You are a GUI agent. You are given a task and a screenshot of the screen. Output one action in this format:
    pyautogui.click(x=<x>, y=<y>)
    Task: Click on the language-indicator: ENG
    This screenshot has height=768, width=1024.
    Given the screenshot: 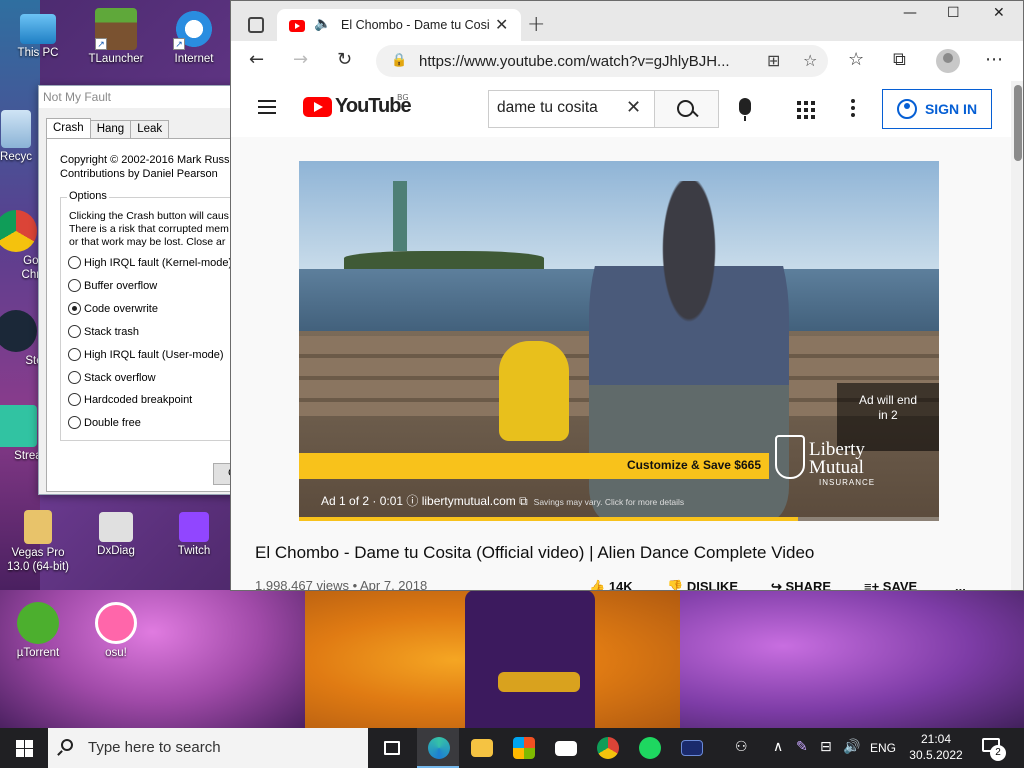 What is the action you would take?
    pyautogui.click(x=883, y=748)
    